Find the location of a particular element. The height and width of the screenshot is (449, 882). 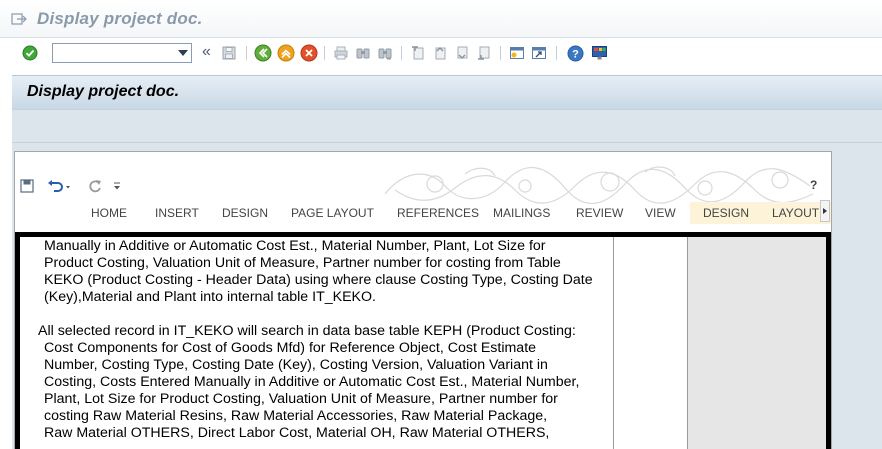

tab-references: REFERENCES is located at coordinates (438, 213).